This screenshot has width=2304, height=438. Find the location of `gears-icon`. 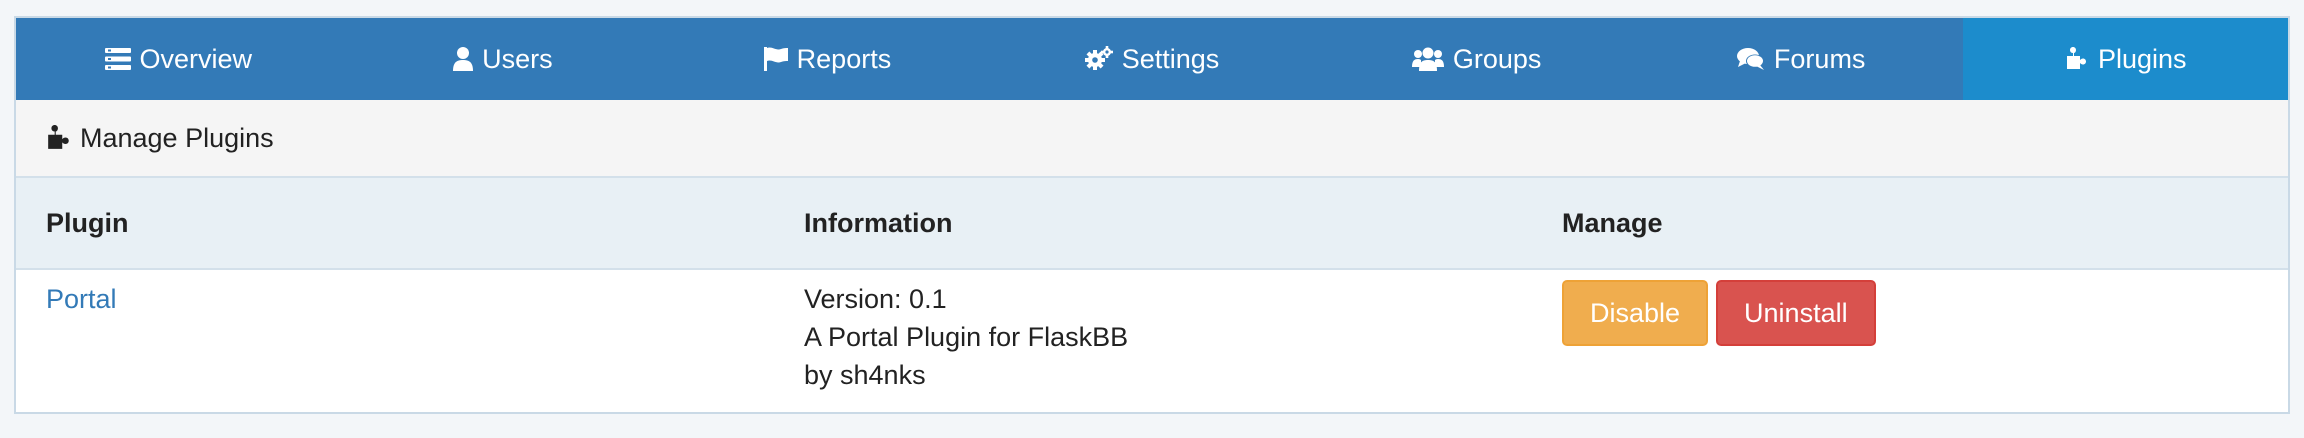

gears-icon is located at coordinates (1098, 59).